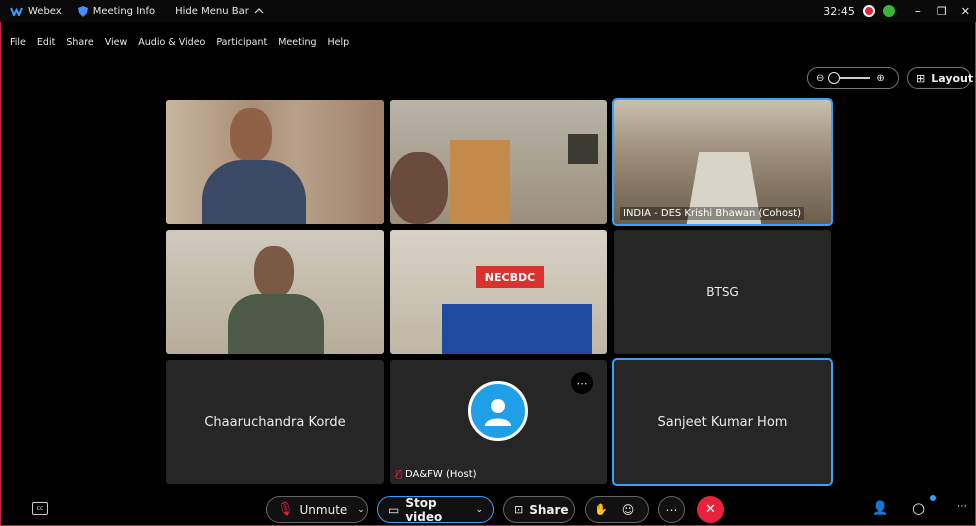 Image resolution: width=976 pixels, height=526 pixels. What do you see at coordinates (839, 11) in the screenshot?
I see `meeting-timer: 32:45` at bounding box center [839, 11].